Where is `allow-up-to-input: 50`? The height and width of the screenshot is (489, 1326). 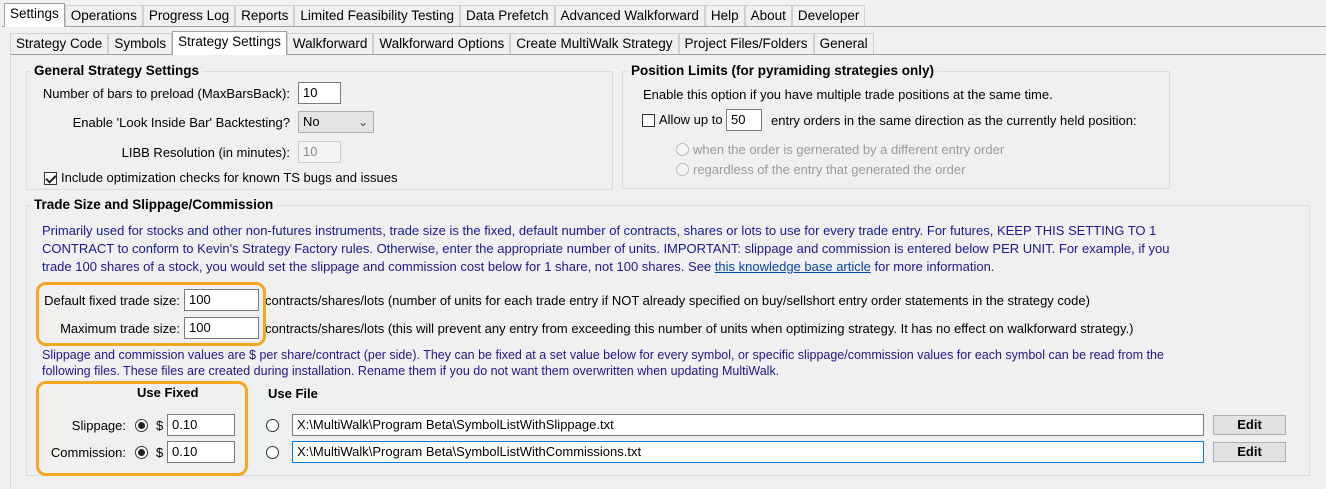
allow-up-to-input: 50 is located at coordinates (744, 120).